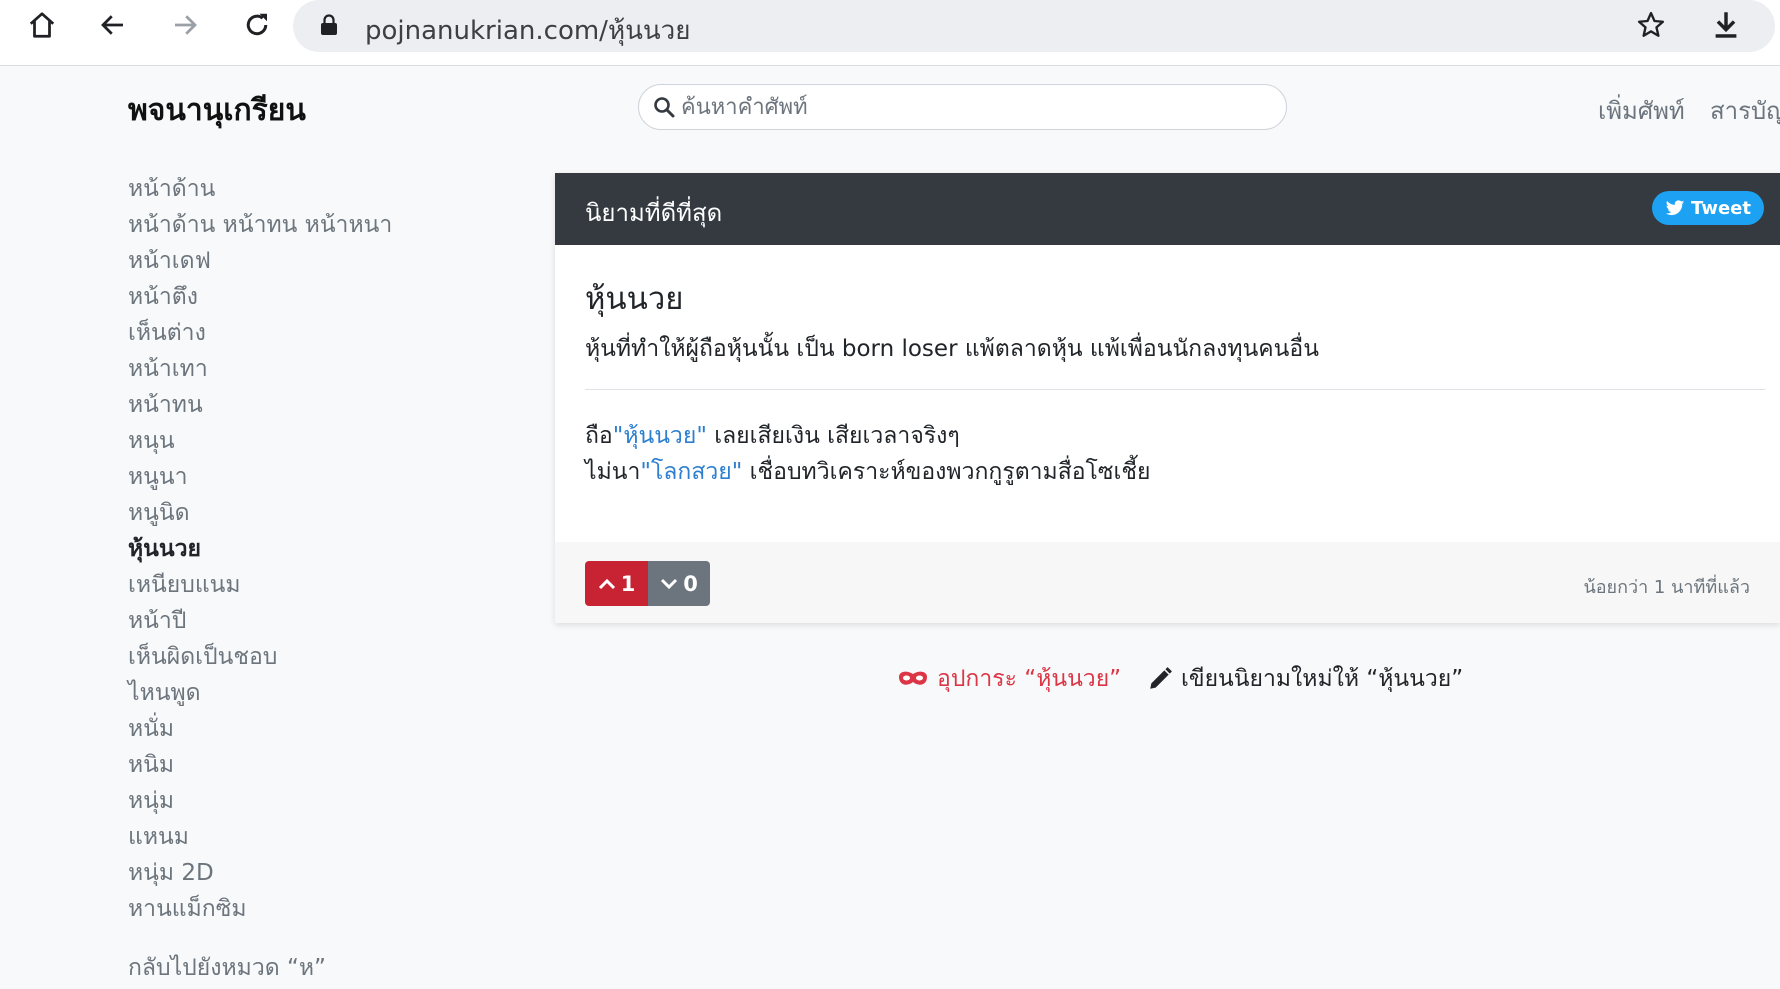 The image size is (1780, 989). What do you see at coordinates (1675, 207) in the screenshot?
I see `twitter-bird-icon` at bounding box center [1675, 207].